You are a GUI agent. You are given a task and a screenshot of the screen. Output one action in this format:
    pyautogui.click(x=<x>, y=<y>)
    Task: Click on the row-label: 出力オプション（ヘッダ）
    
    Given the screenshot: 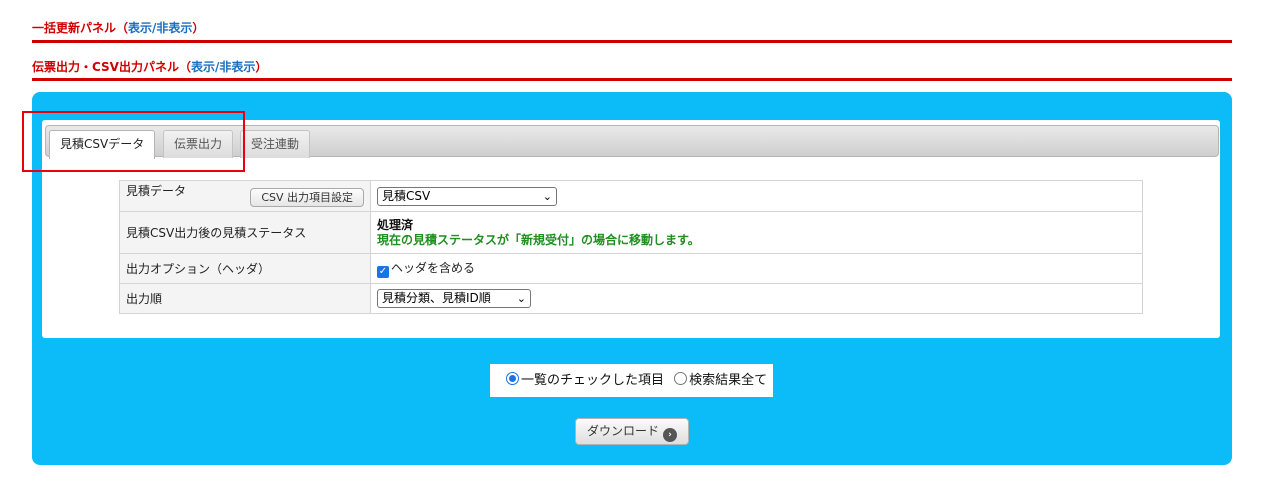 What is the action you would take?
    pyautogui.click(x=245, y=268)
    